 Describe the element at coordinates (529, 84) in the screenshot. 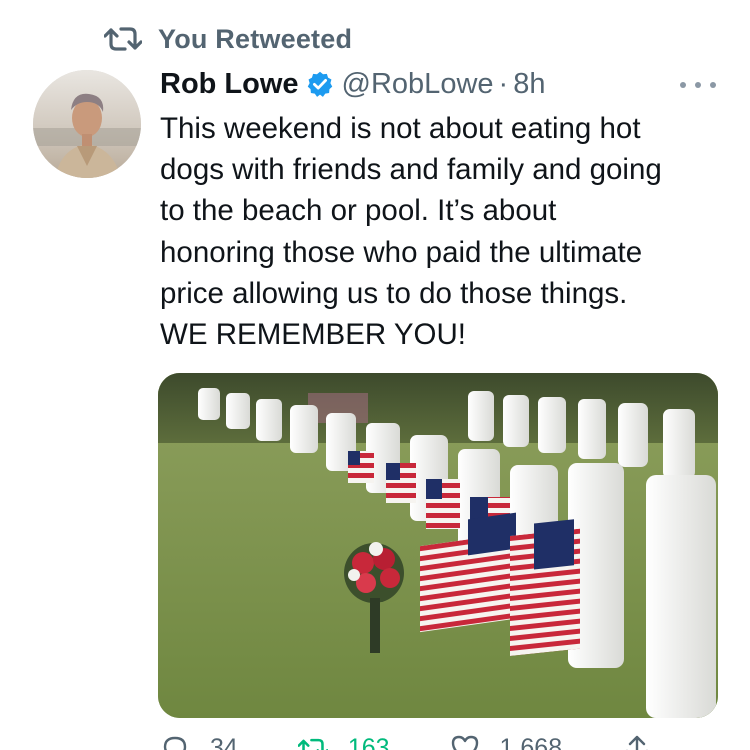

I see `tweet-timestamp: 8h` at that location.